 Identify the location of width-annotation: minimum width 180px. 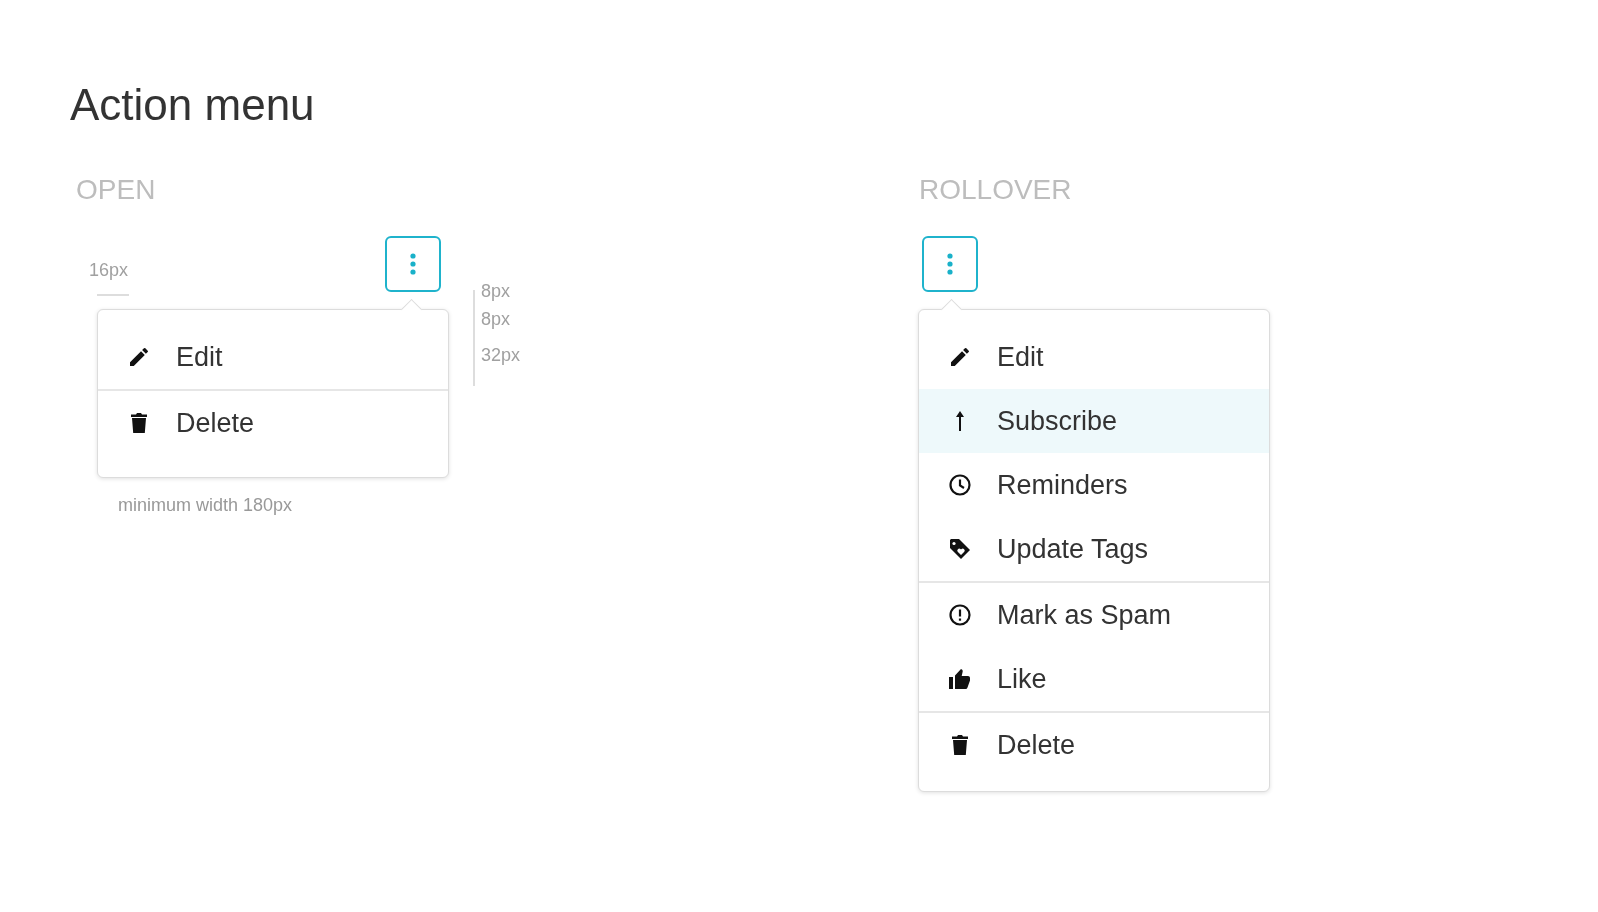
(206, 505).